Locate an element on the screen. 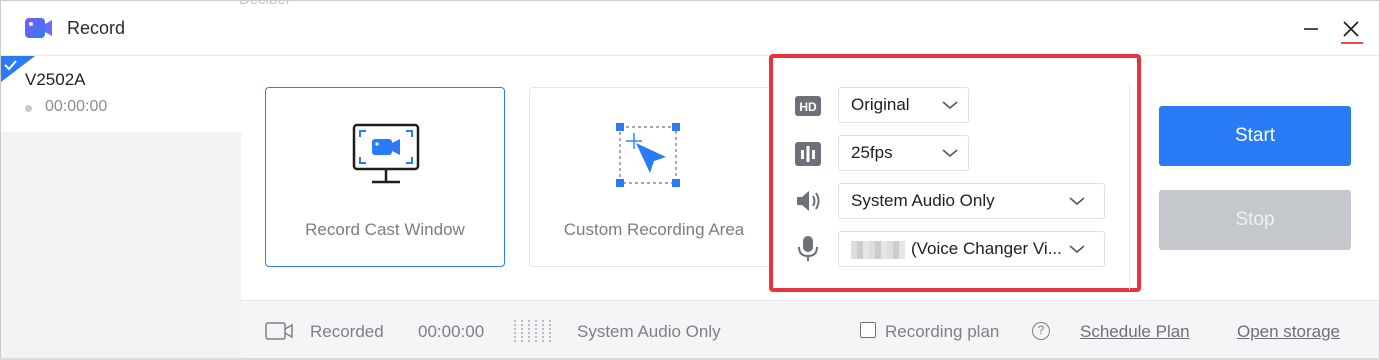  speaker-icon is located at coordinates (808, 201).